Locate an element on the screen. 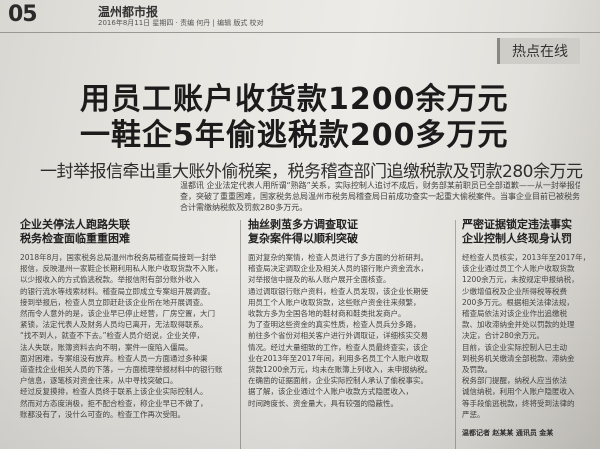 This screenshot has width=600, height=449. heading-line: 企业控制人终现身认罚 is located at coordinates (517, 238).